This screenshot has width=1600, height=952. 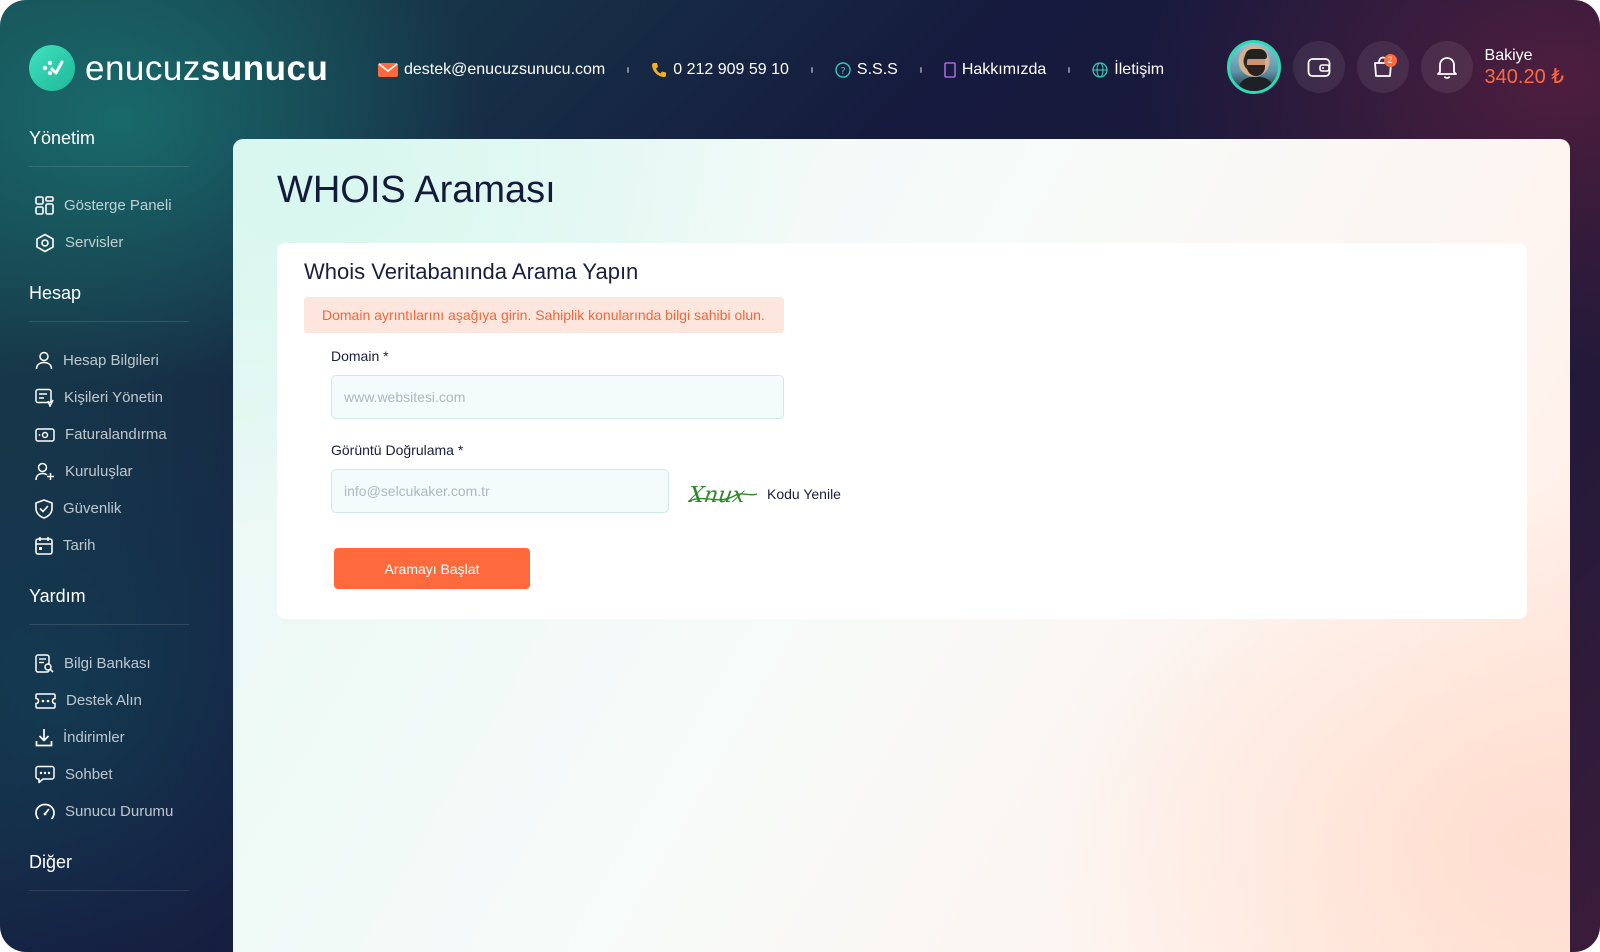 I want to click on calendar-icon, so click(x=44, y=546).